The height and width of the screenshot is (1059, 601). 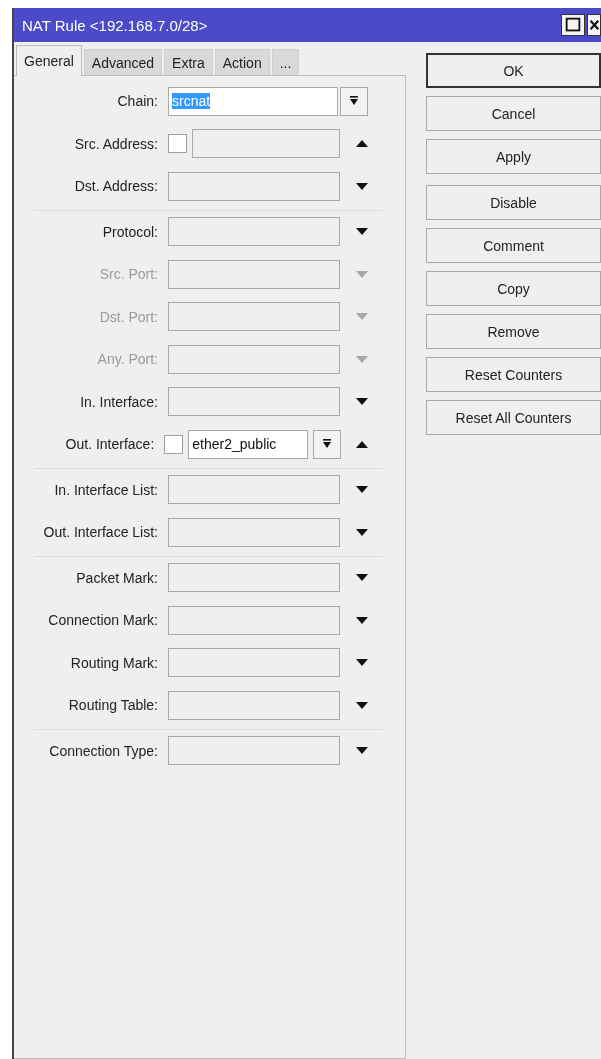 What do you see at coordinates (513, 288) in the screenshot?
I see `dialog-button: Copy` at bounding box center [513, 288].